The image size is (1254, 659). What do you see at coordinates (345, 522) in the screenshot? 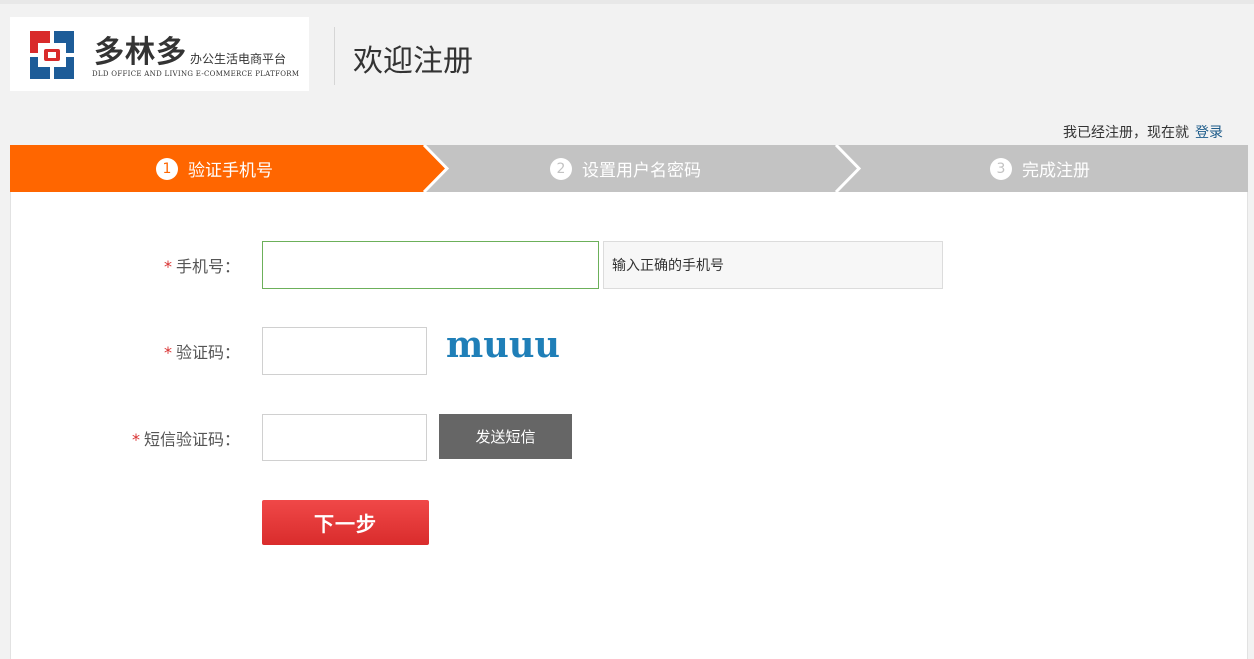
I see `next-step-button: 下一步` at bounding box center [345, 522].